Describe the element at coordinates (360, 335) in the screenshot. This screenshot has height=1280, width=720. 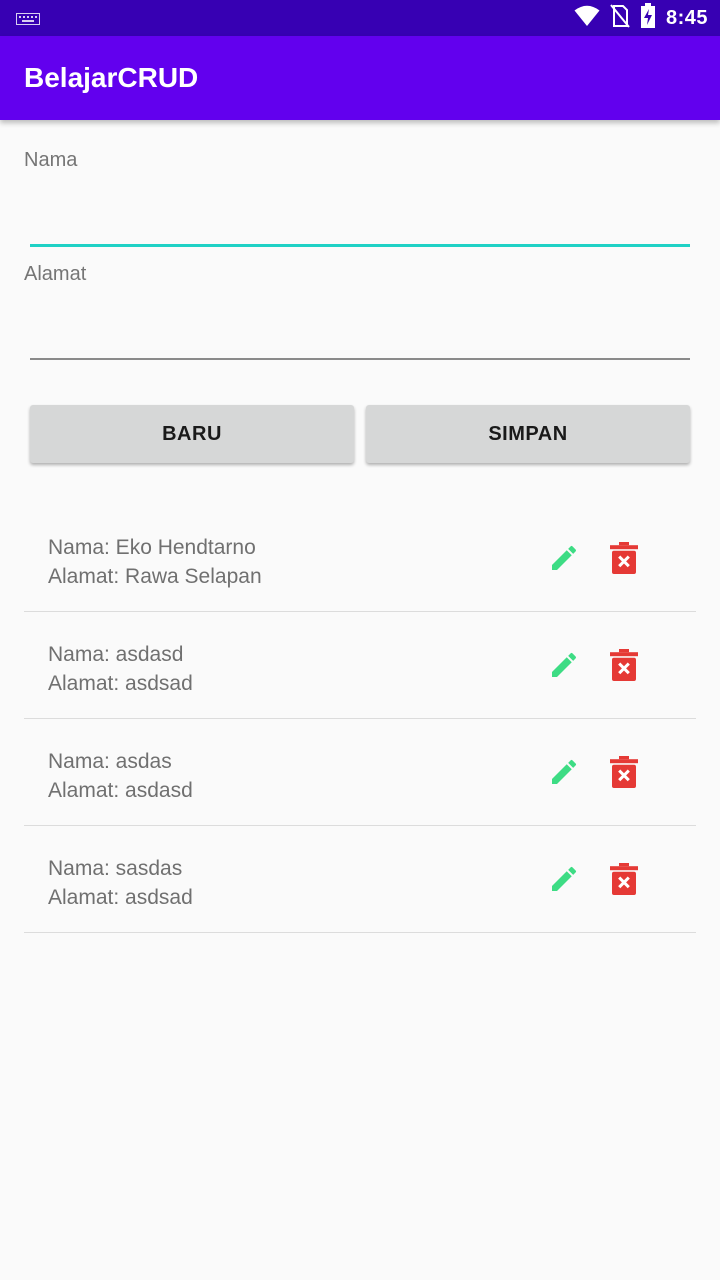
I see `alamat-input` at that location.